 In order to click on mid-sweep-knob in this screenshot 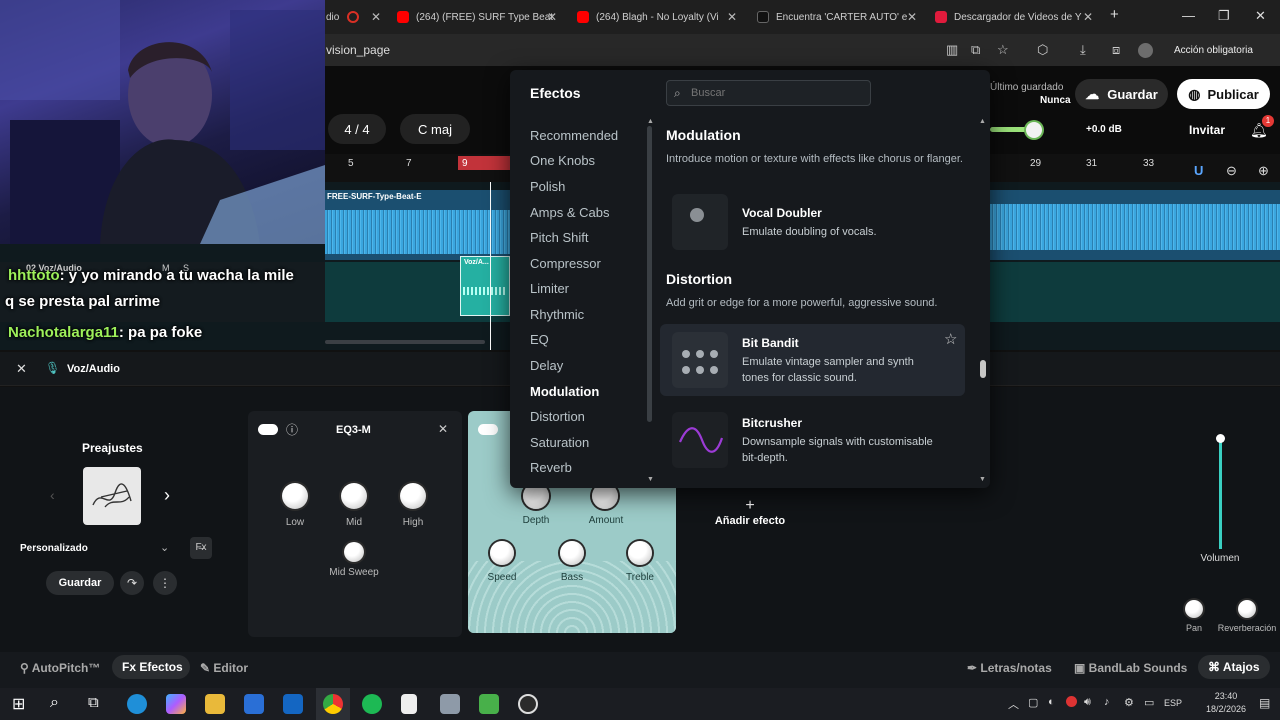, I will do `click(354, 552)`.